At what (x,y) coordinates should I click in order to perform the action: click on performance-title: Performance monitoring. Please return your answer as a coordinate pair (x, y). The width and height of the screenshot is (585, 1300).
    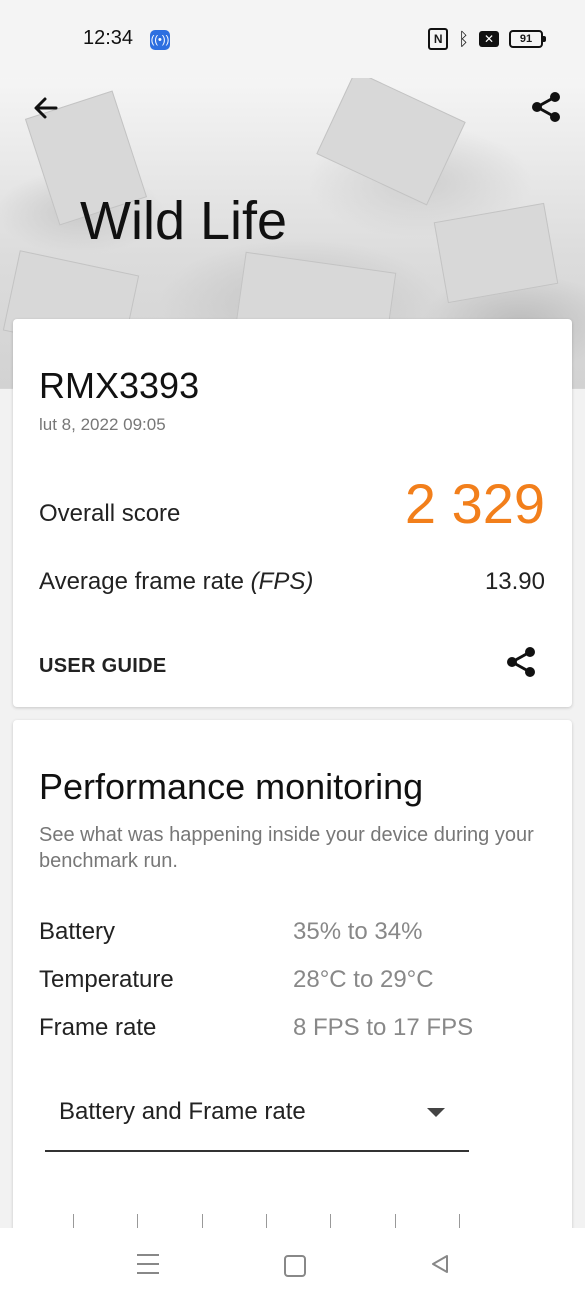
    Looking at the image, I should click on (231, 786).